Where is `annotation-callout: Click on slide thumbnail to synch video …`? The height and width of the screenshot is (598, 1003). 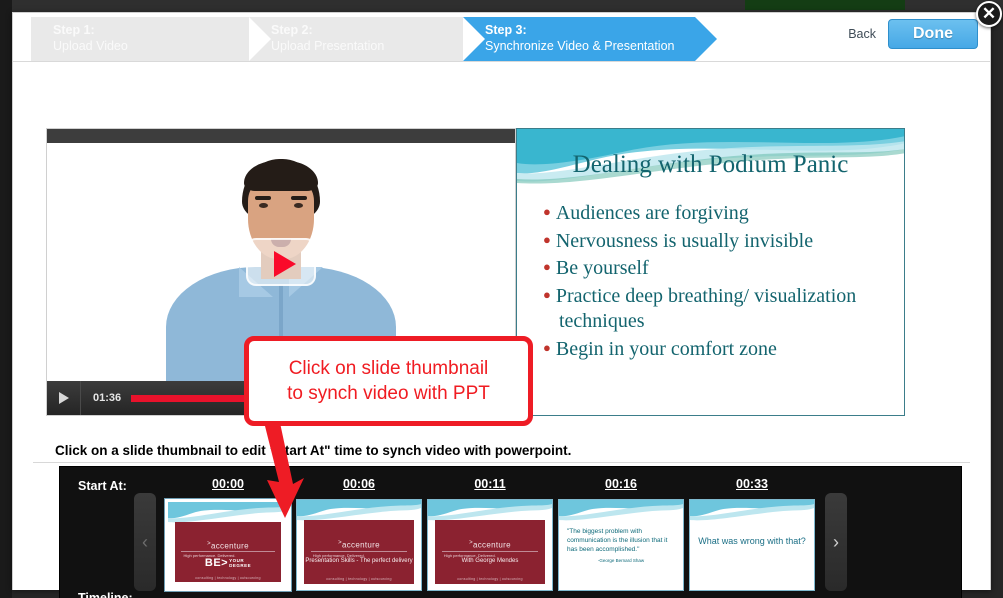 annotation-callout: Click on slide thumbnail to synch video … is located at coordinates (388, 381).